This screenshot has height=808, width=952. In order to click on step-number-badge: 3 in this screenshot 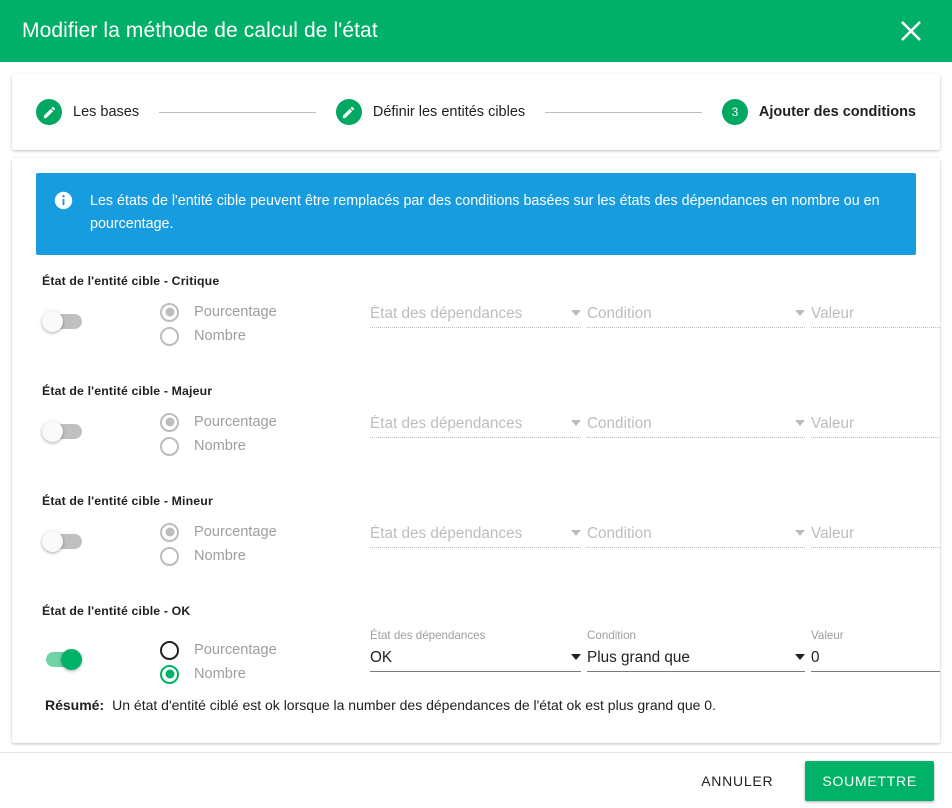, I will do `click(734, 112)`.